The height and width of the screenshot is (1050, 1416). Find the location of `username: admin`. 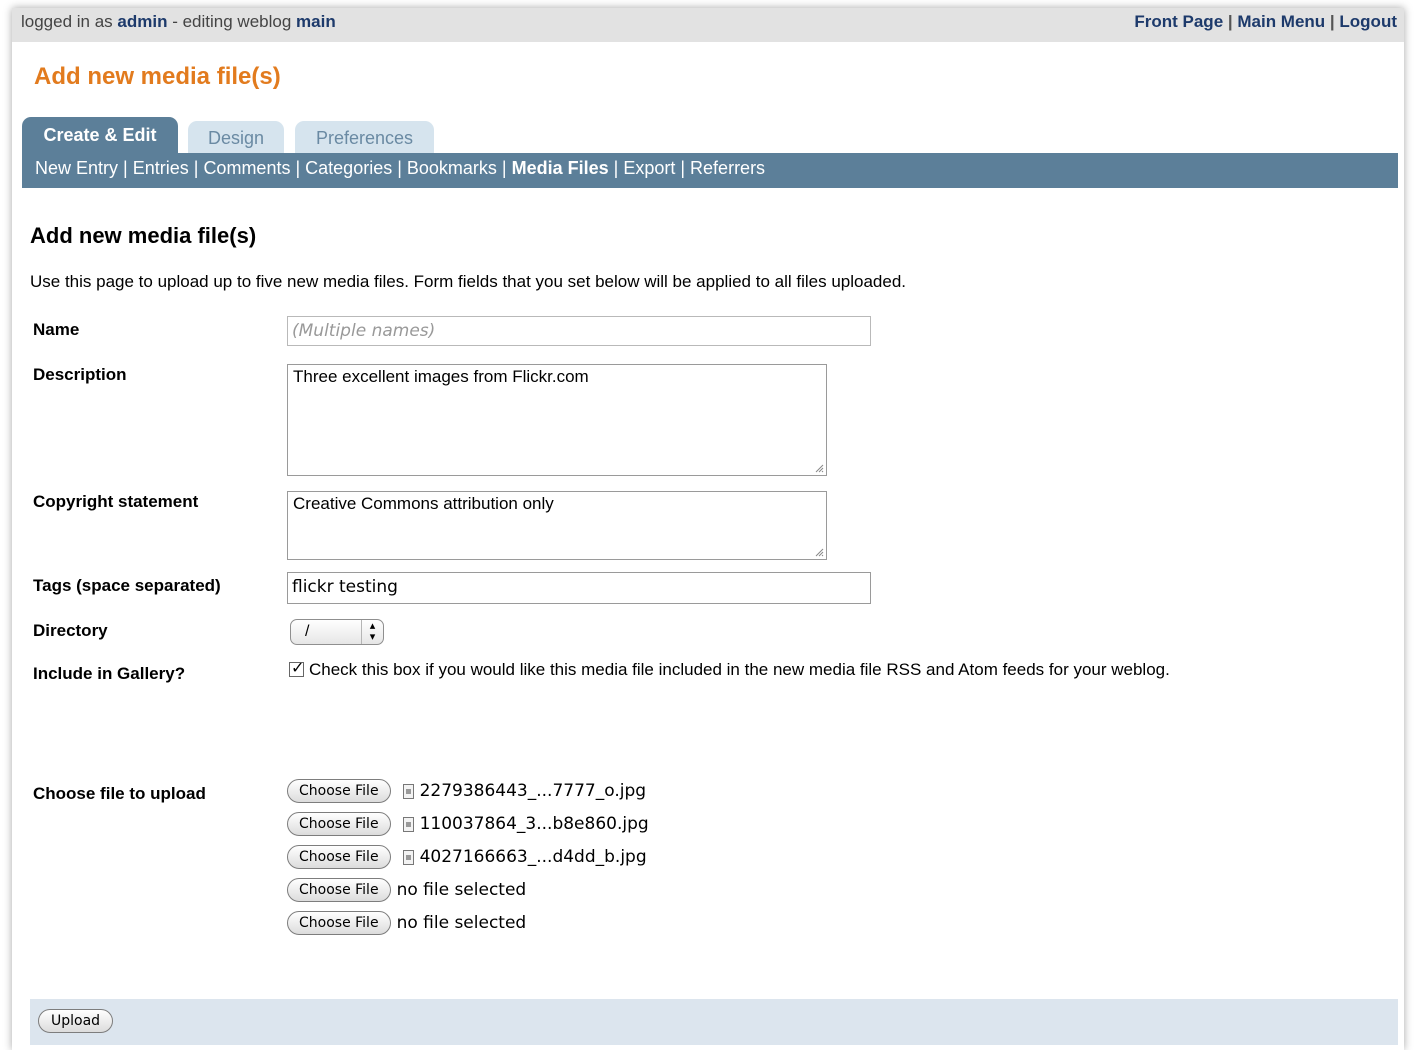

username: admin is located at coordinates (142, 21).